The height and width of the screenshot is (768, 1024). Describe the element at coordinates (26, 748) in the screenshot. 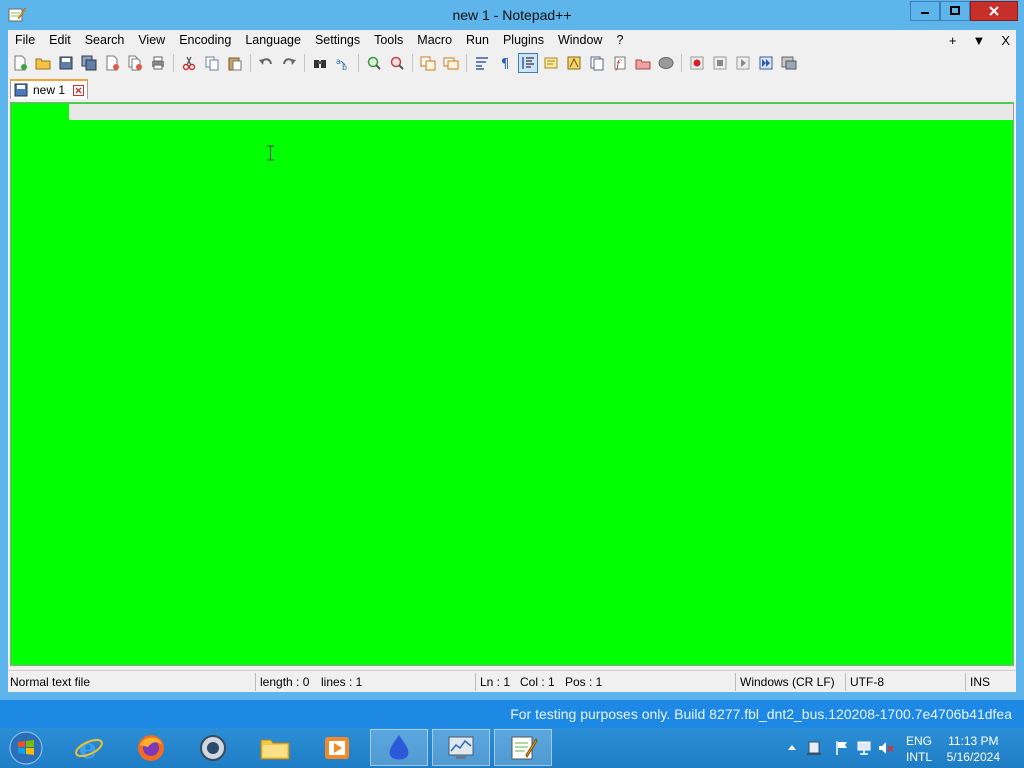

I see `start-button` at that location.